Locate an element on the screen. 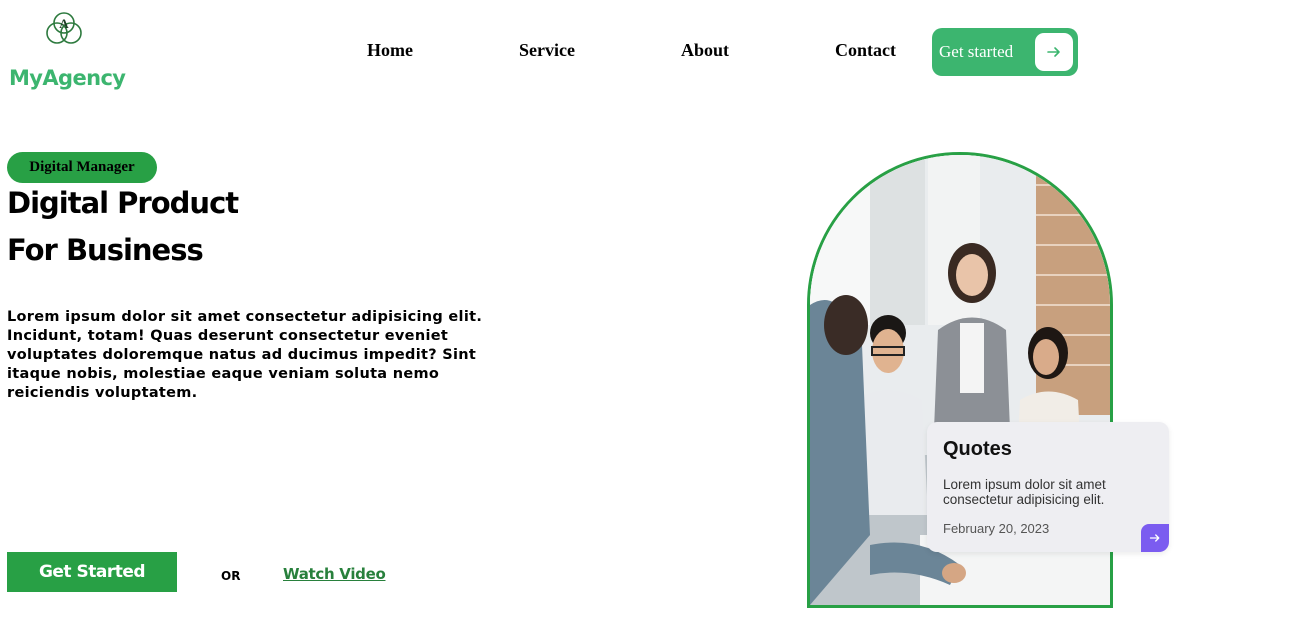 This screenshot has width=1314, height=626. get-started-nav-button: Get started is located at coordinates (1005, 52).